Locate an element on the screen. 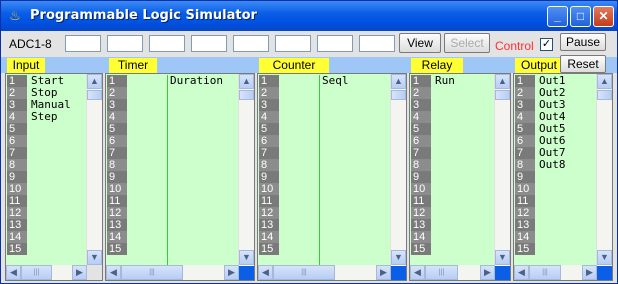  input-item: Step is located at coordinates (50, 117).